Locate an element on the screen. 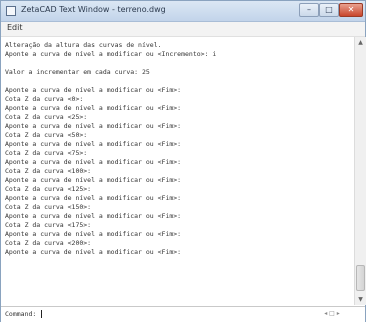 This screenshot has width=366, height=322. history-line: Cota Z da curva <175>: is located at coordinates (48, 225).